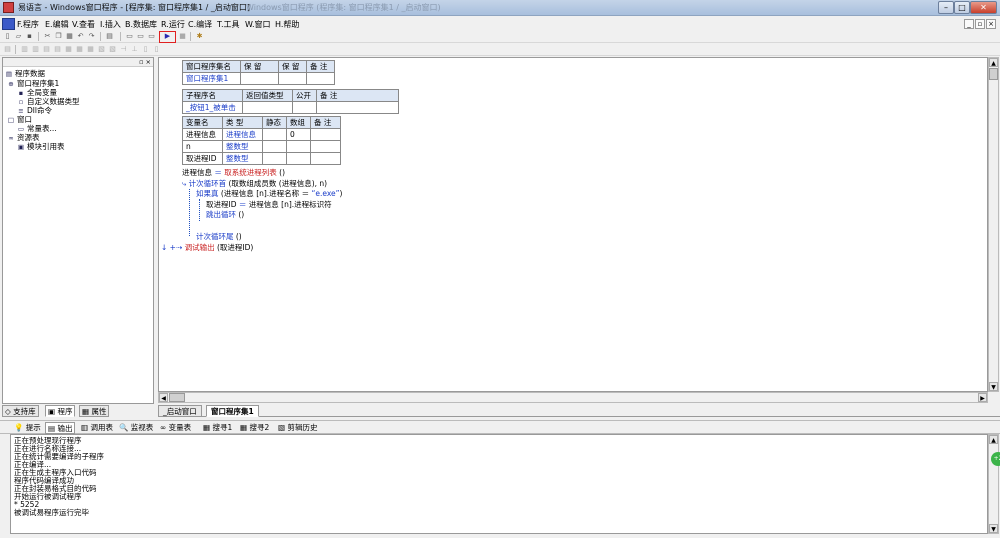 The height and width of the screenshot is (538, 1000). What do you see at coordinates (993, 62) in the screenshot?
I see `scroll-up-icon: ▲` at bounding box center [993, 62].